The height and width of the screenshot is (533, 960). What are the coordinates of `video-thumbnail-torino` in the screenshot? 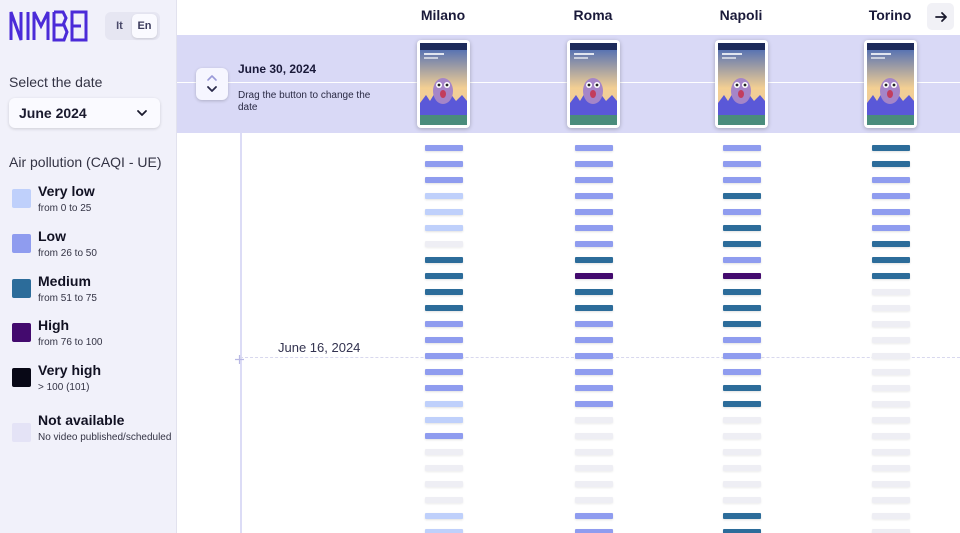 It's located at (890, 84).